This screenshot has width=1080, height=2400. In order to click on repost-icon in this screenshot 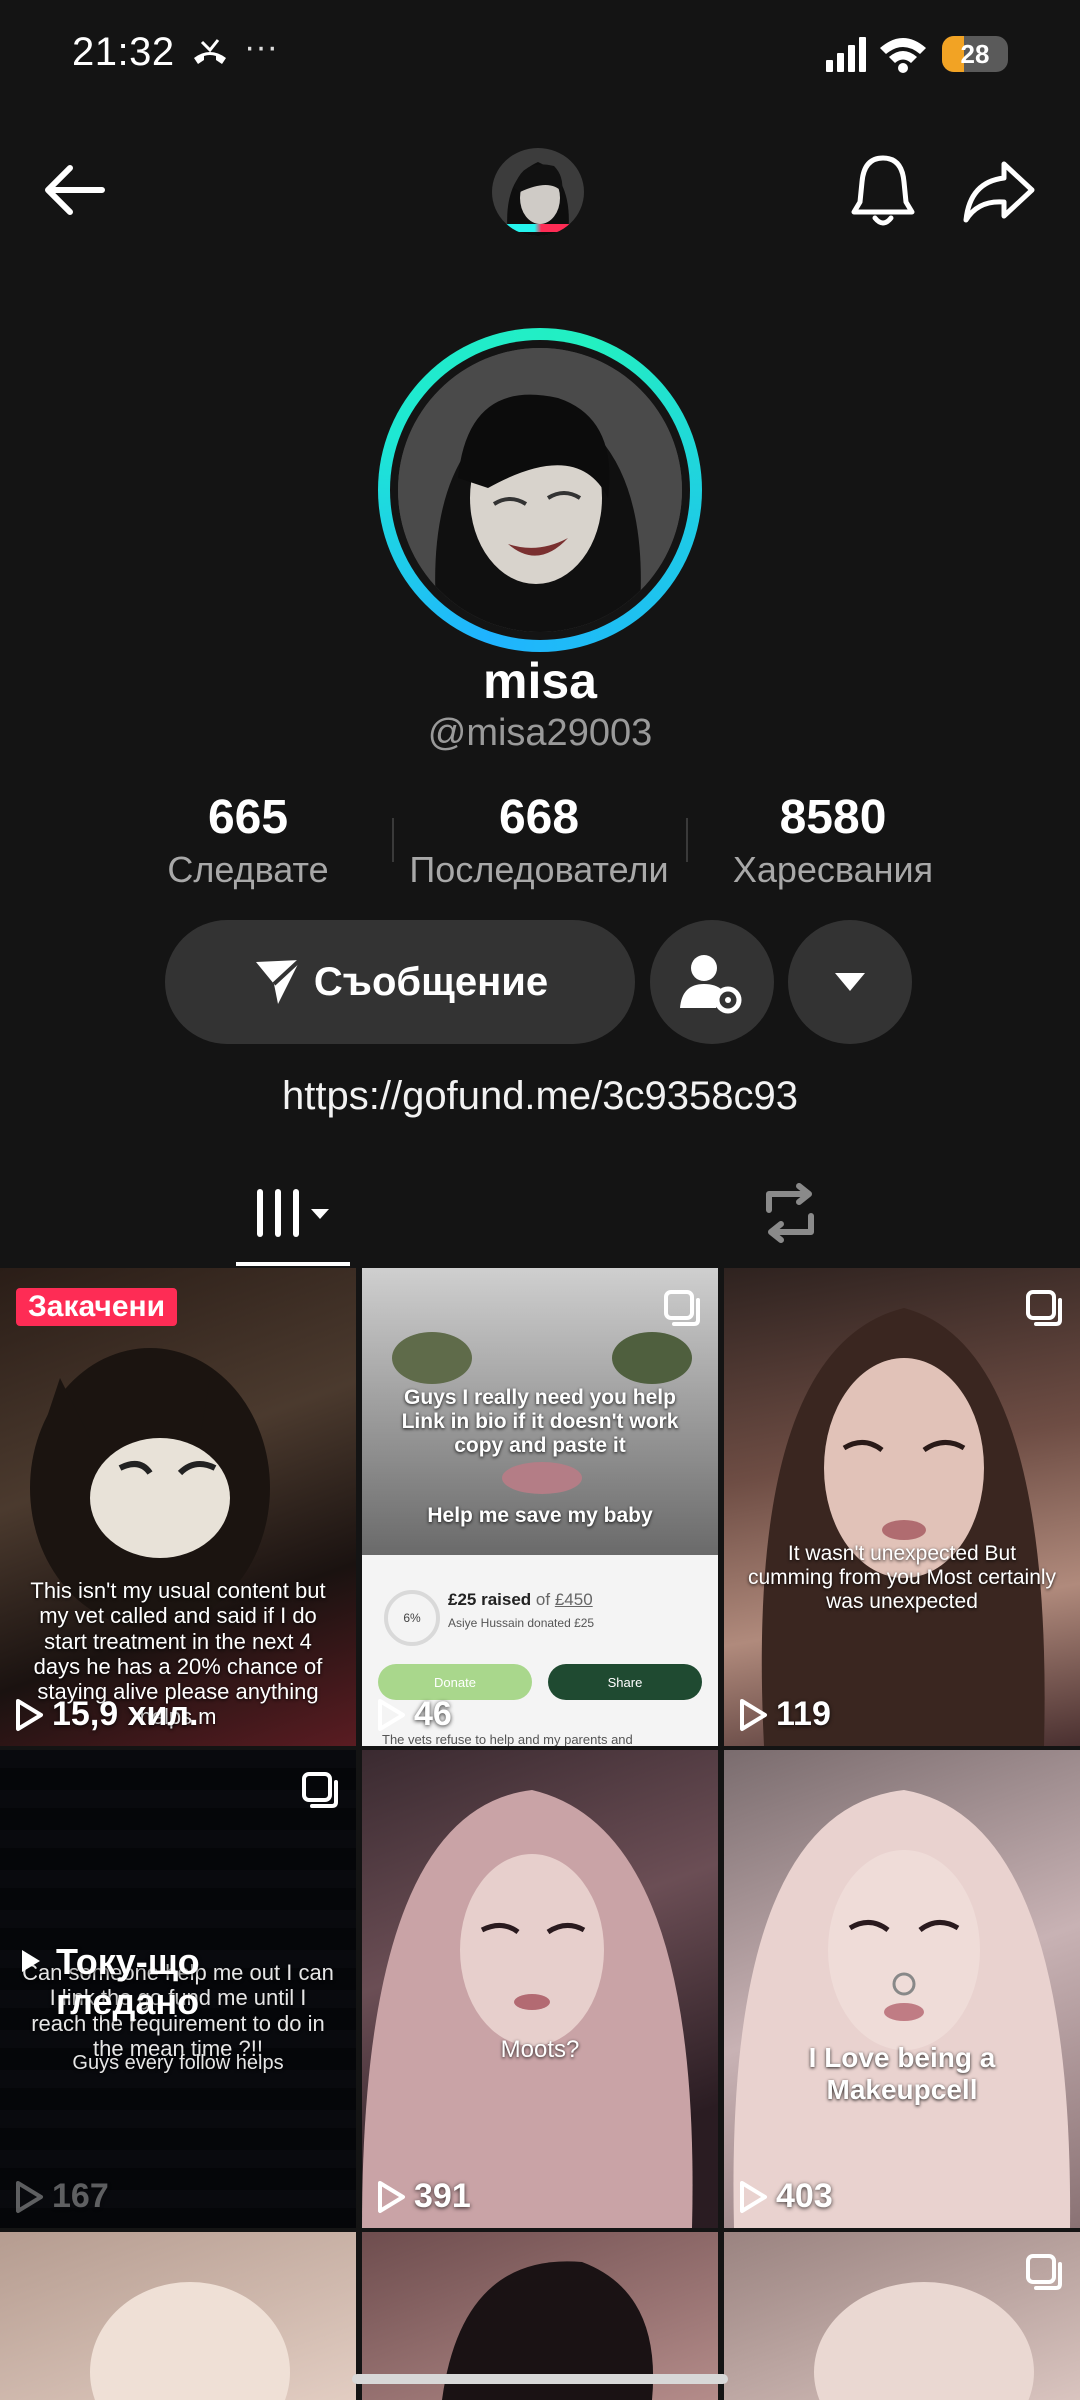, I will do `click(790, 1213)`.